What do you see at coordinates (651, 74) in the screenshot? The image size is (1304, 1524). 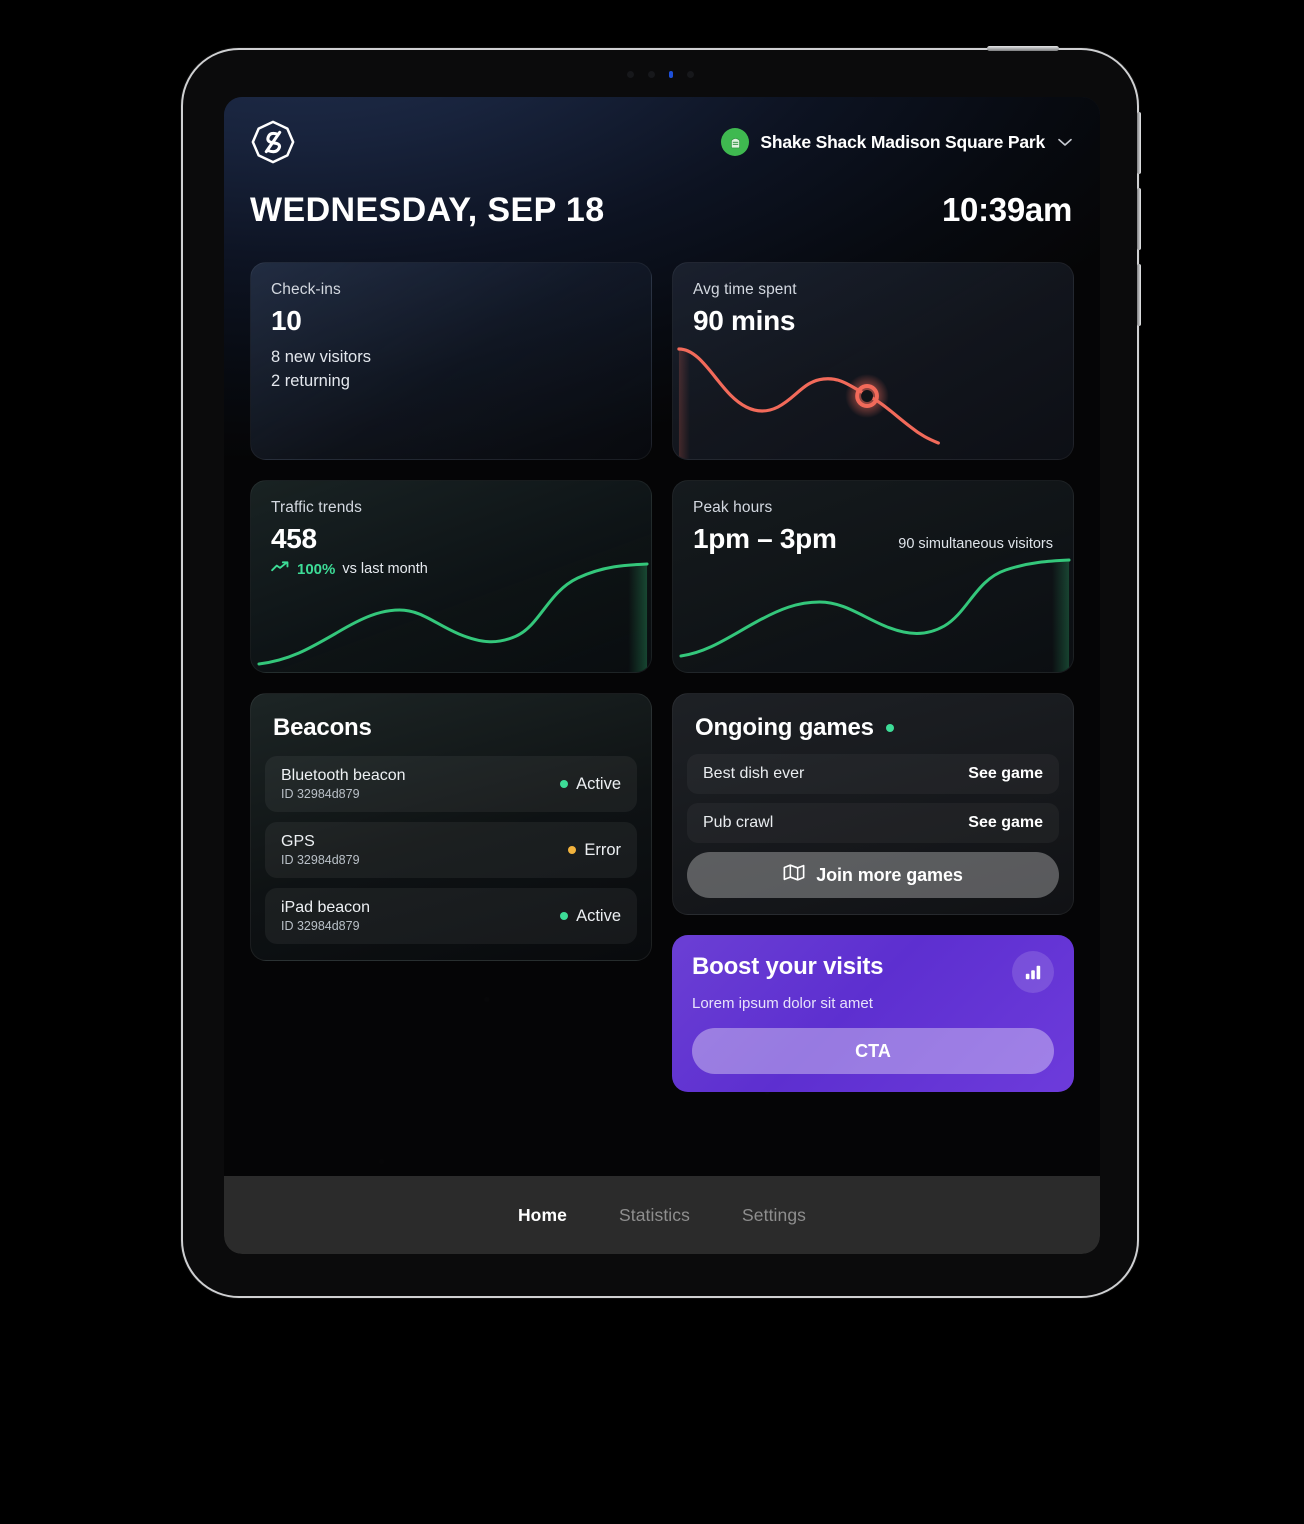 I see `camera-dot` at bounding box center [651, 74].